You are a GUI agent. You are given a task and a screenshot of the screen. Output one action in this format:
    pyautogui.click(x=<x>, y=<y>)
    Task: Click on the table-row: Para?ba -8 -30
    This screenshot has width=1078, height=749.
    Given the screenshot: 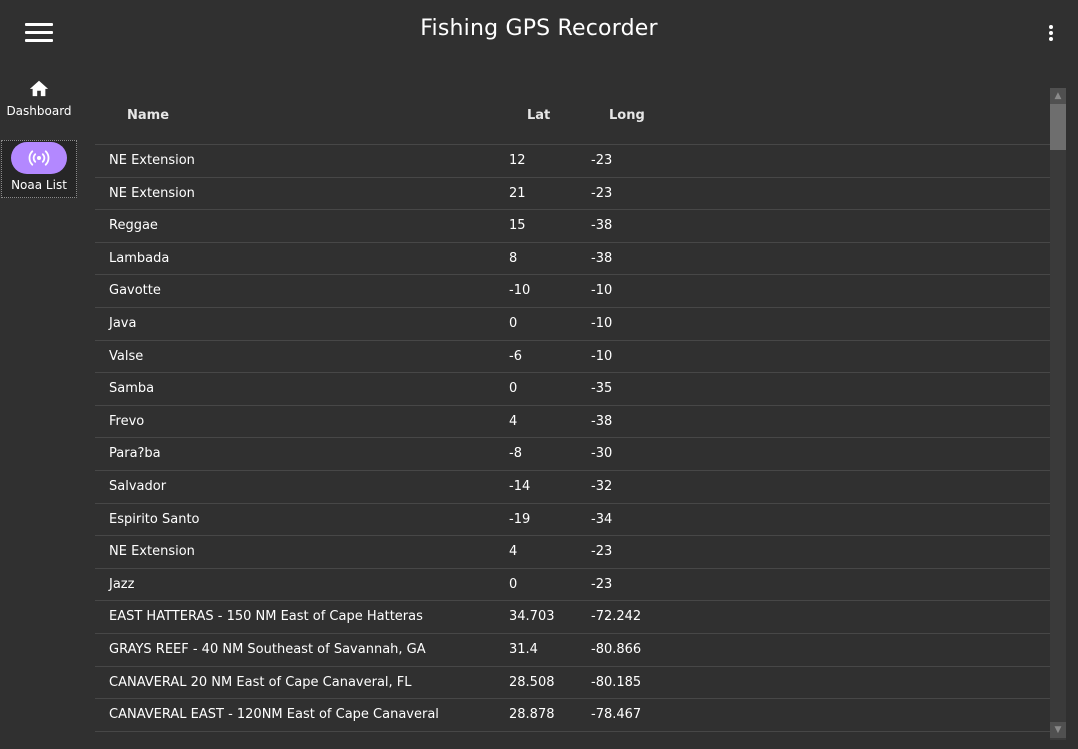 What is the action you would take?
    pyautogui.click(x=572, y=454)
    